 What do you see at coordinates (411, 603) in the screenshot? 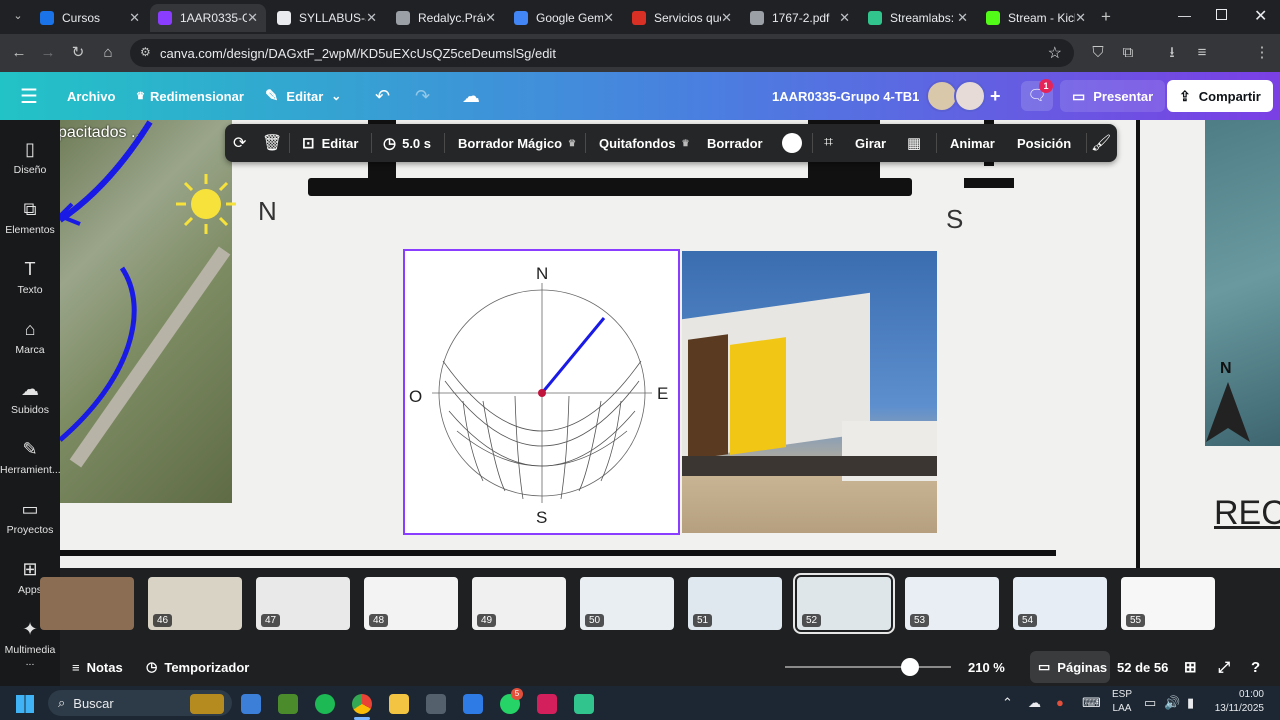
I see `page-thumbnail: 48` at bounding box center [411, 603].